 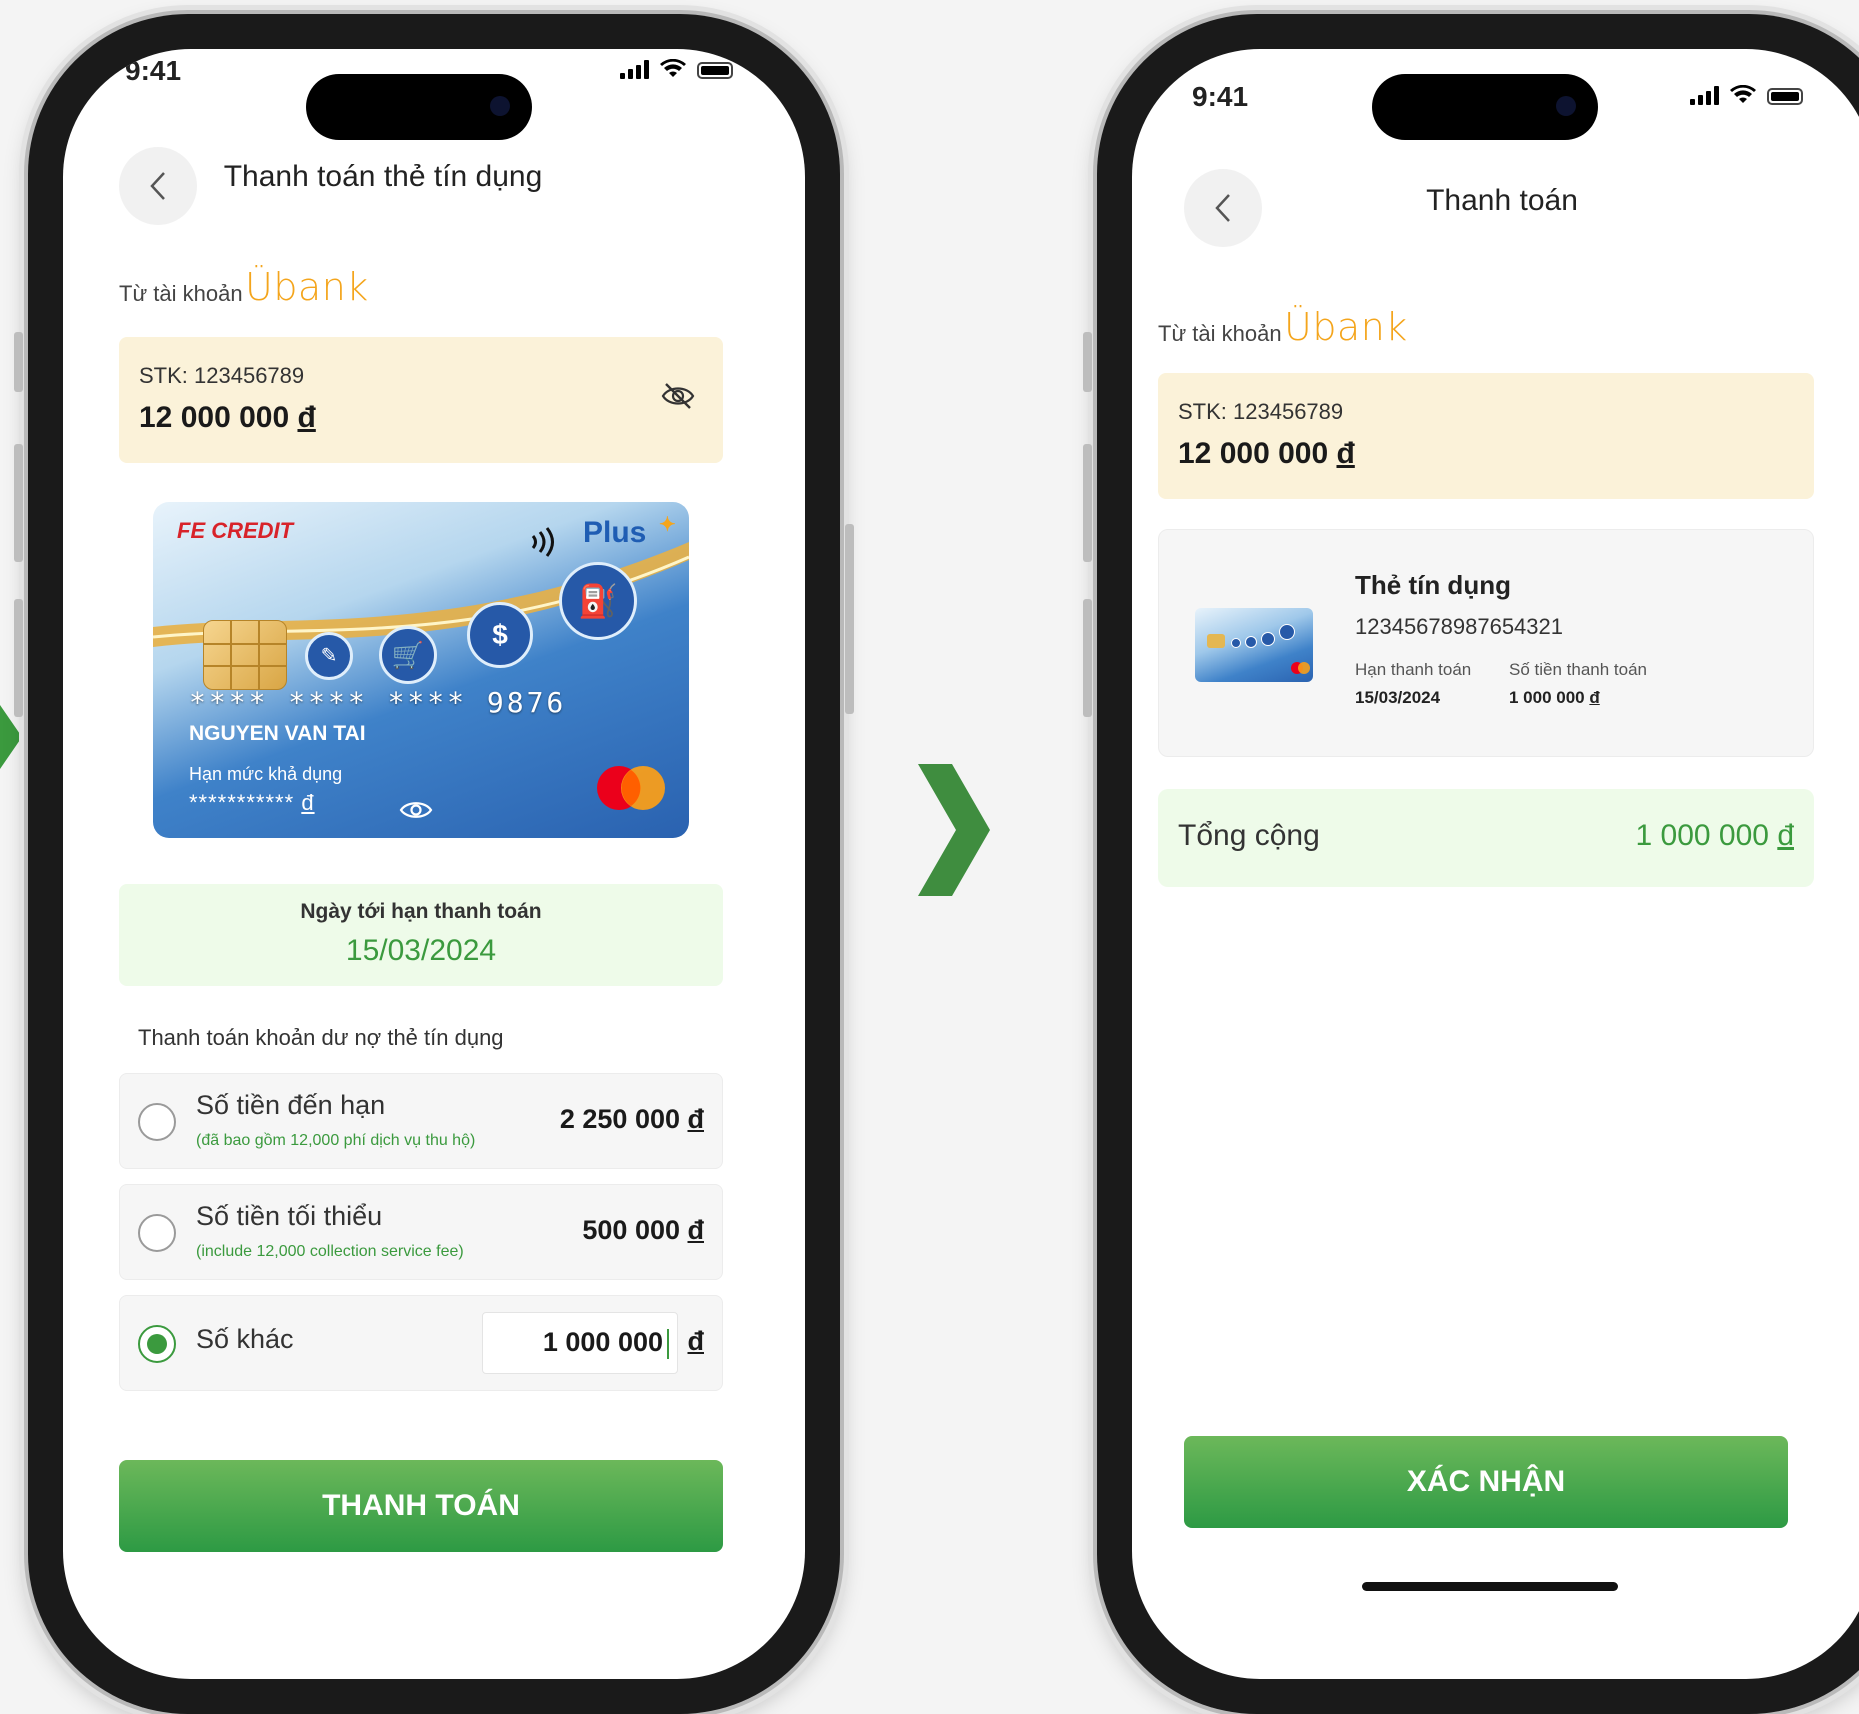 What do you see at coordinates (157, 1122) in the screenshot?
I see `radio-due-amount` at bounding box center [157, 1122].